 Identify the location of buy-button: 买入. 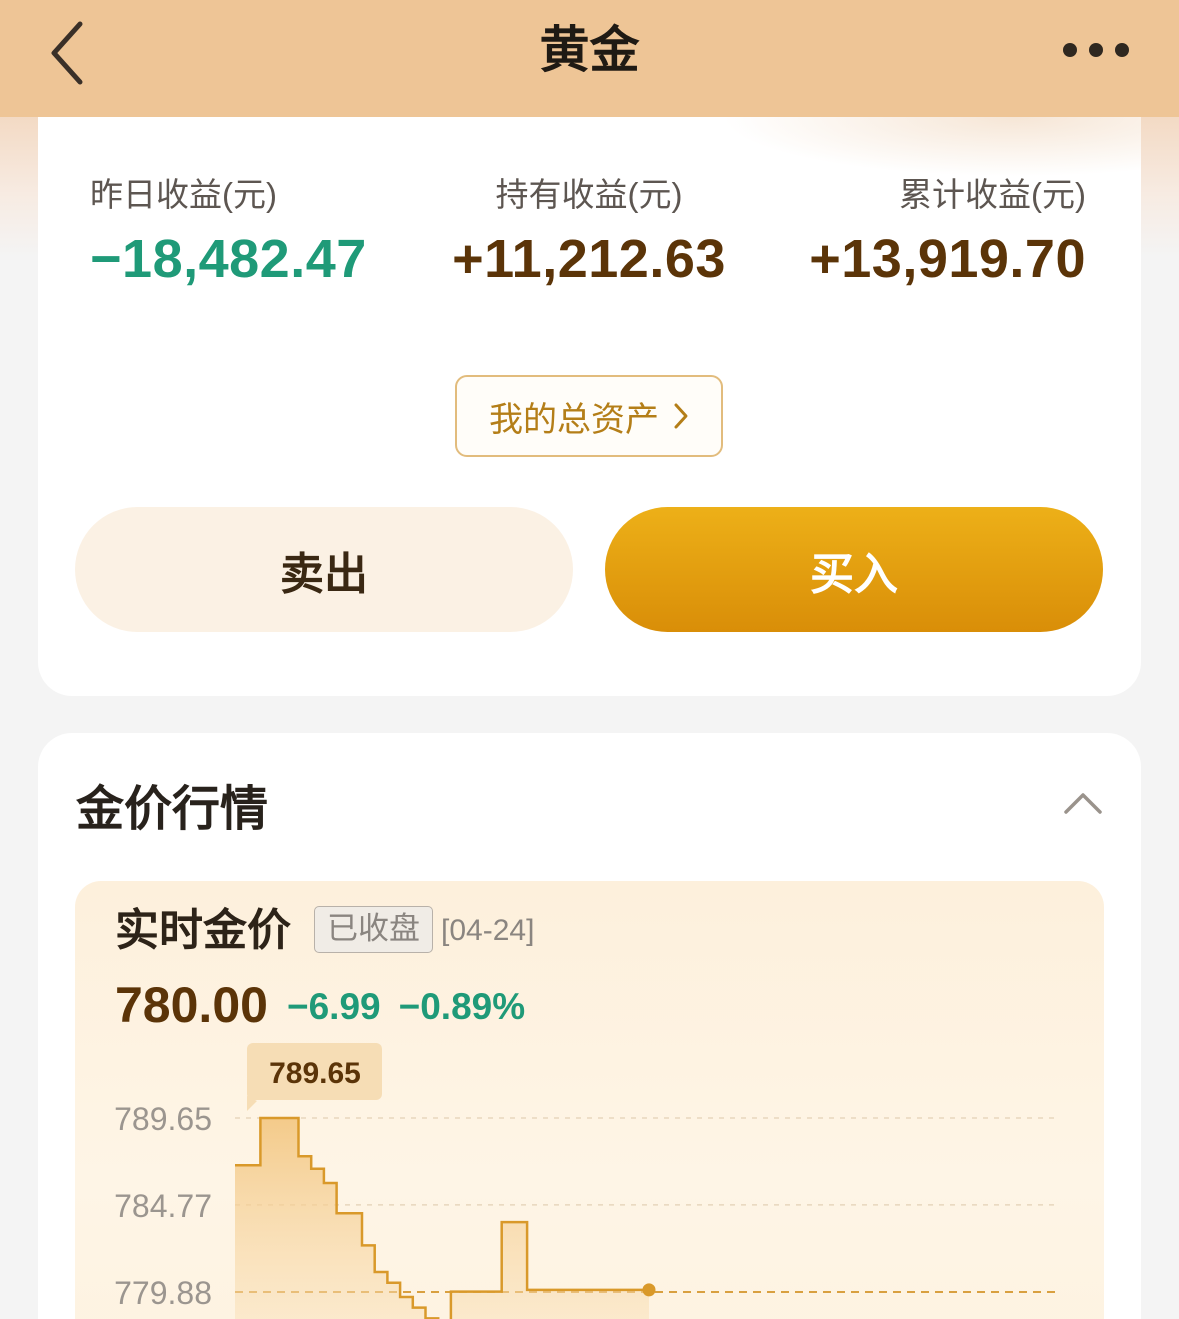
(854, 569).